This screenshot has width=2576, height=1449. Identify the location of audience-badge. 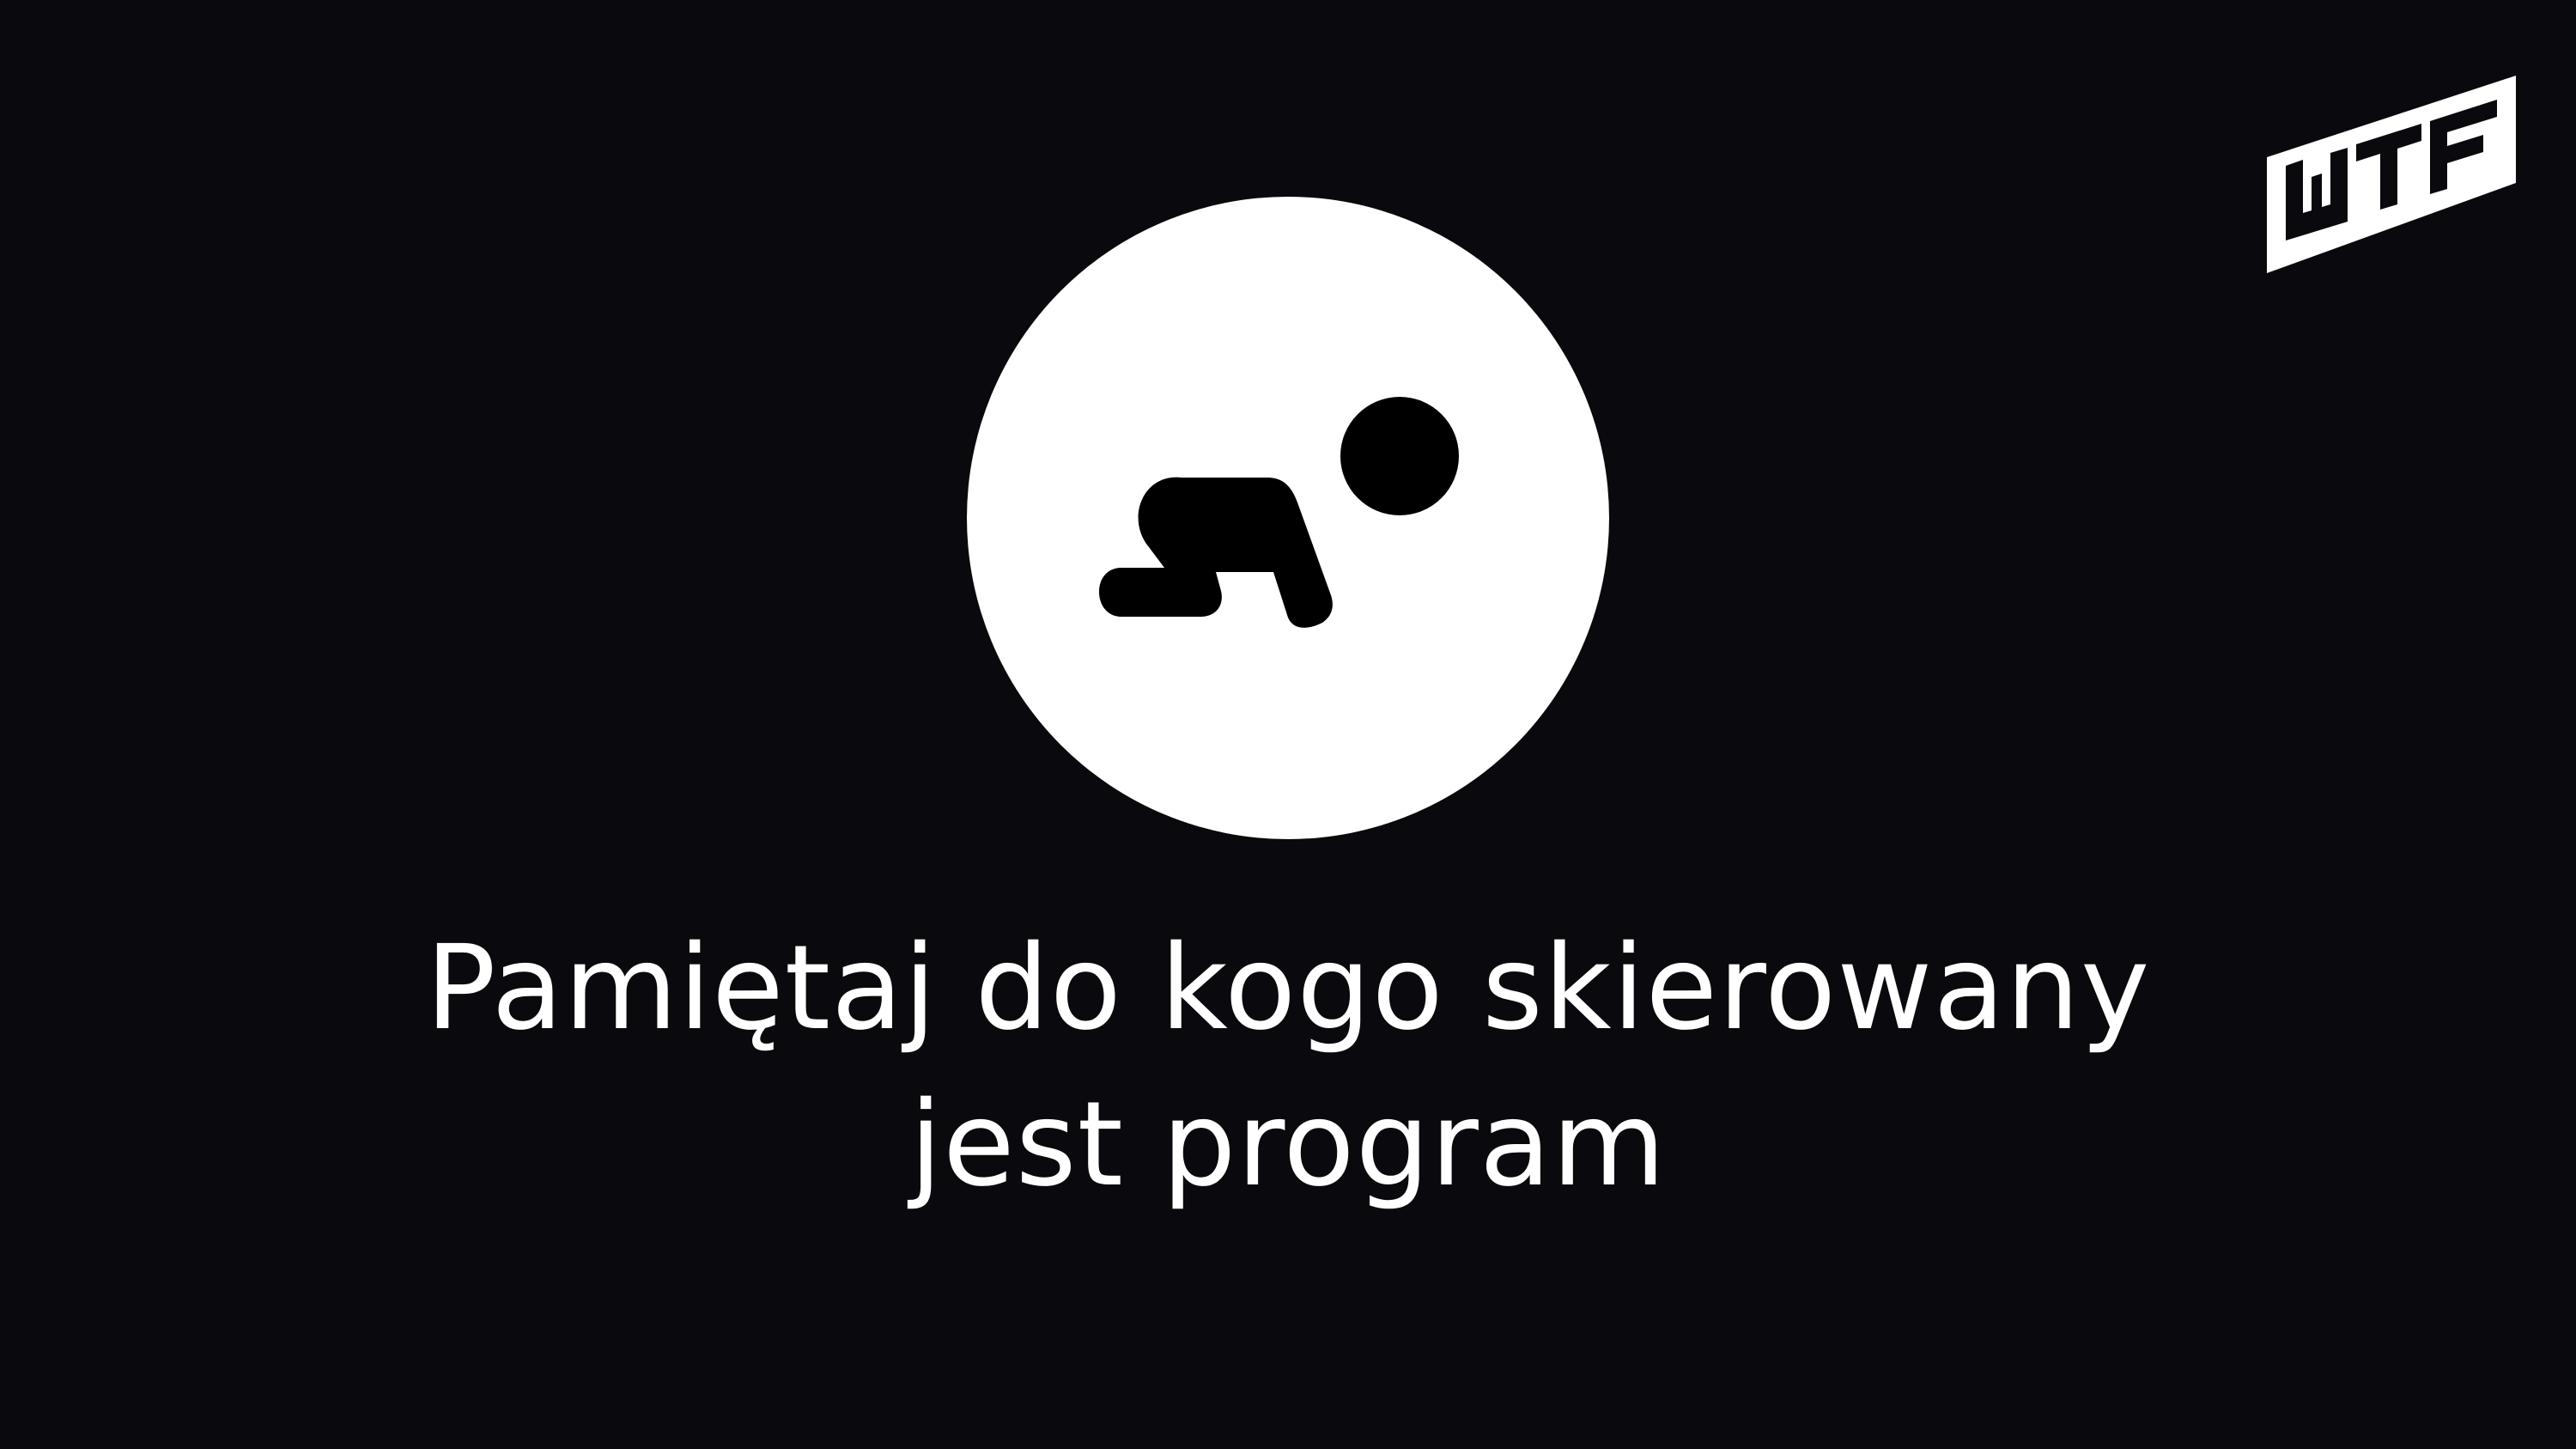
(1288, 518).